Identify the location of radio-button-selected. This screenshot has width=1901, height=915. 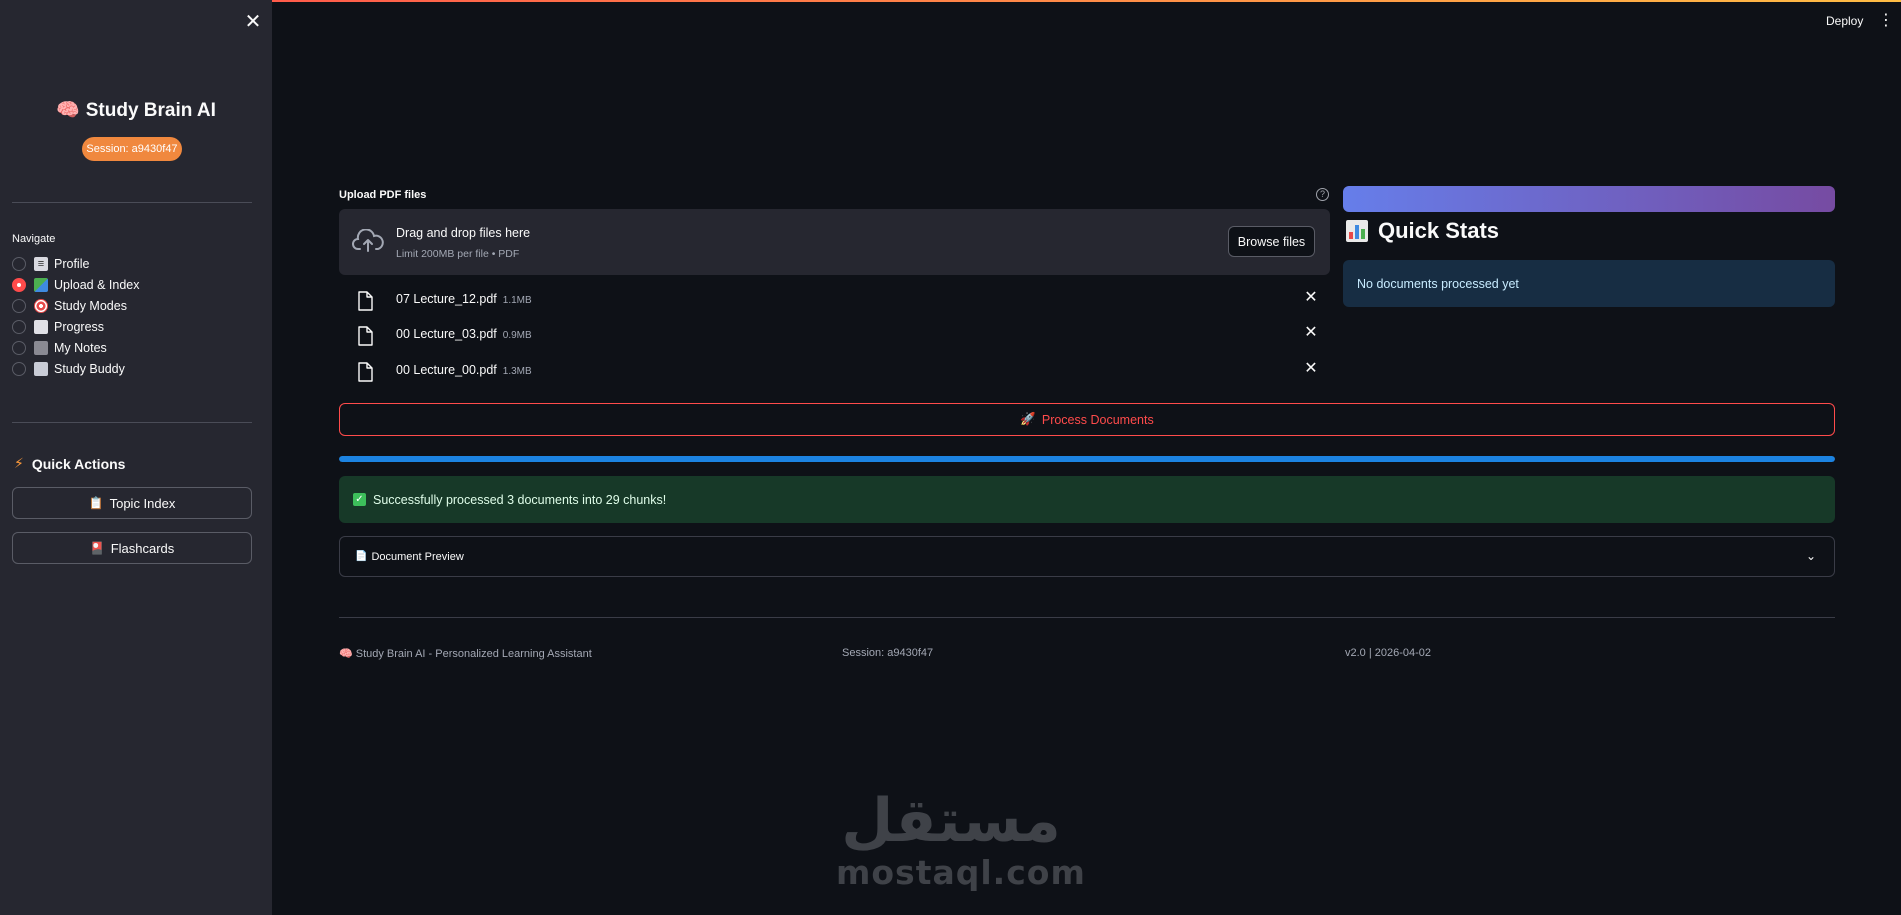
(19, 284).